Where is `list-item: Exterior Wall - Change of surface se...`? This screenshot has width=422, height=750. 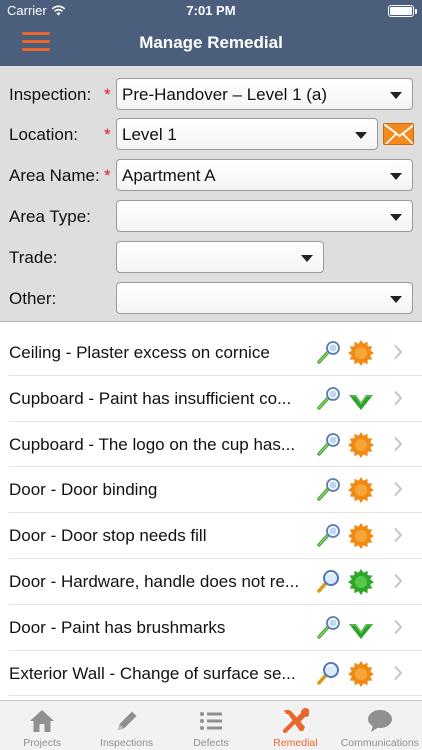
list-item: Exterior Wall - Change of surface se... is located at coordinates (215, 674).